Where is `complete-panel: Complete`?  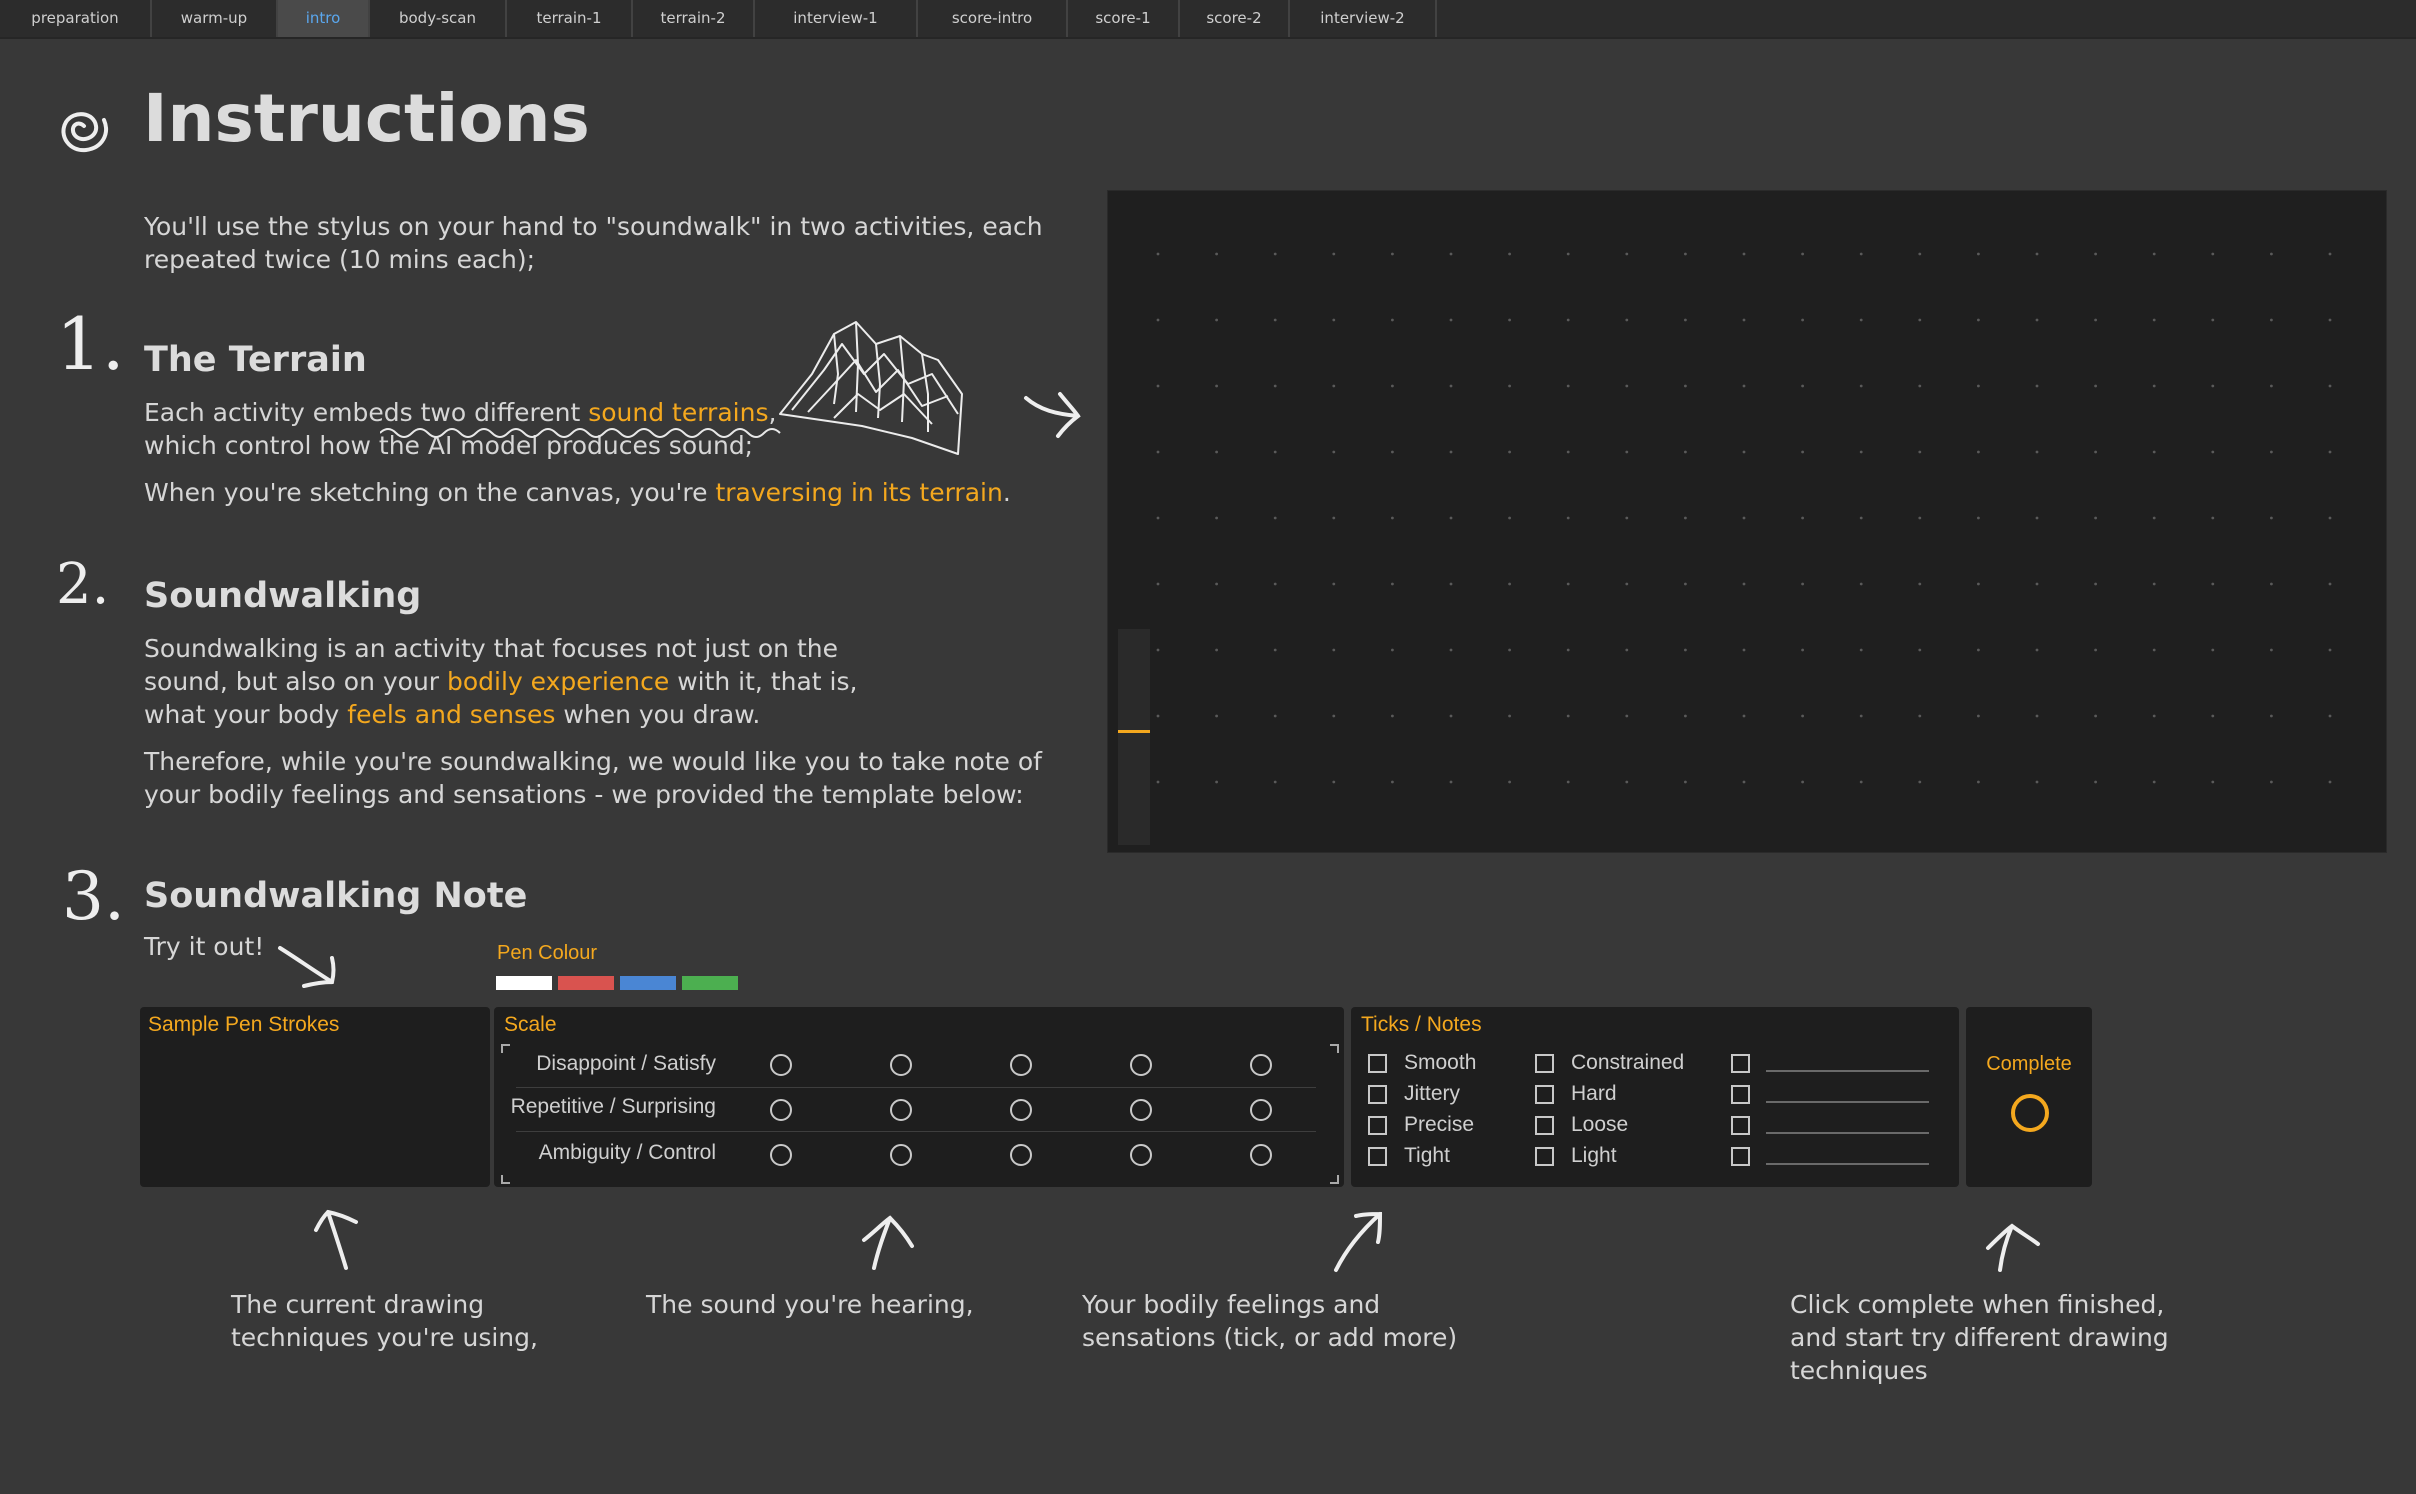 complete-panel: Complete is located at coordinates (2029, 1097).